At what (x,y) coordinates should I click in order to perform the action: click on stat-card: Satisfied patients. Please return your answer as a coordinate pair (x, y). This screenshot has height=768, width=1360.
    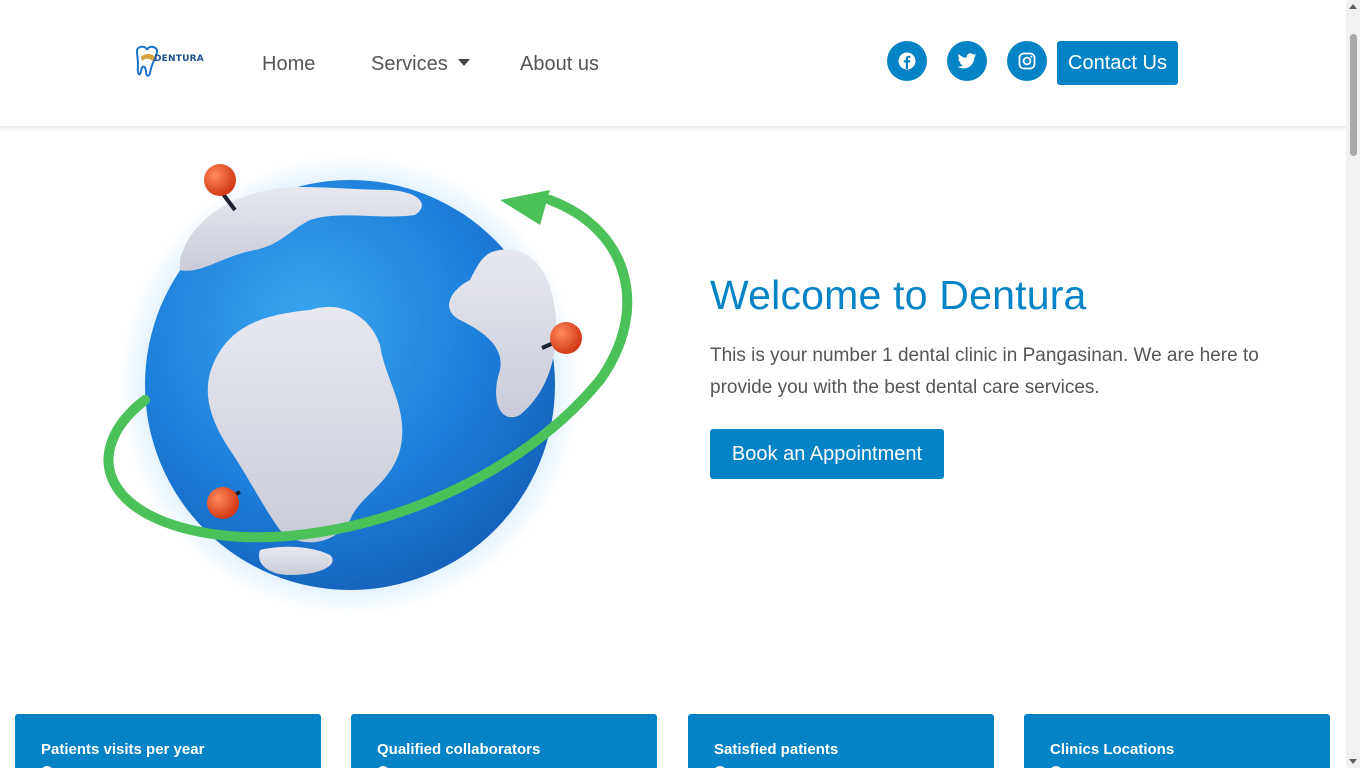
    Looking at the image, I should click on (841, 741).